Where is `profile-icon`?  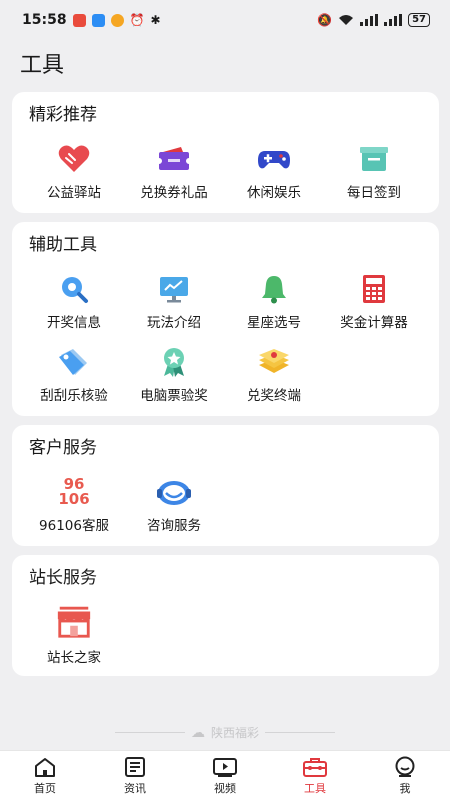
profile-icon is located at coordinates (405, 766).